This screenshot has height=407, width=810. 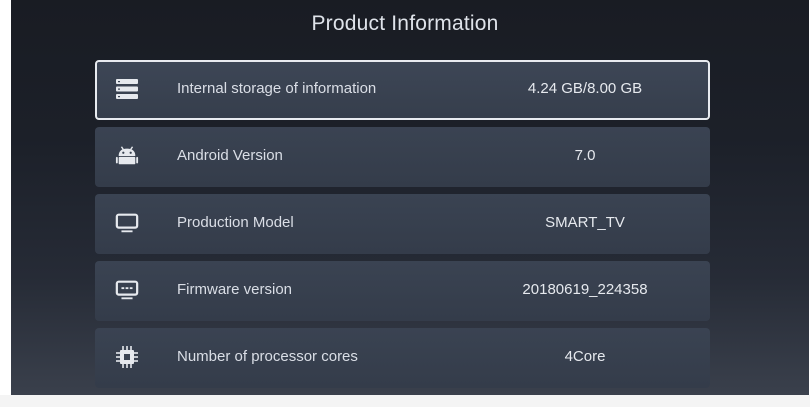 I want to click on list-item-production-model: Production Model SMART_TV, so click(x=402, y=224).